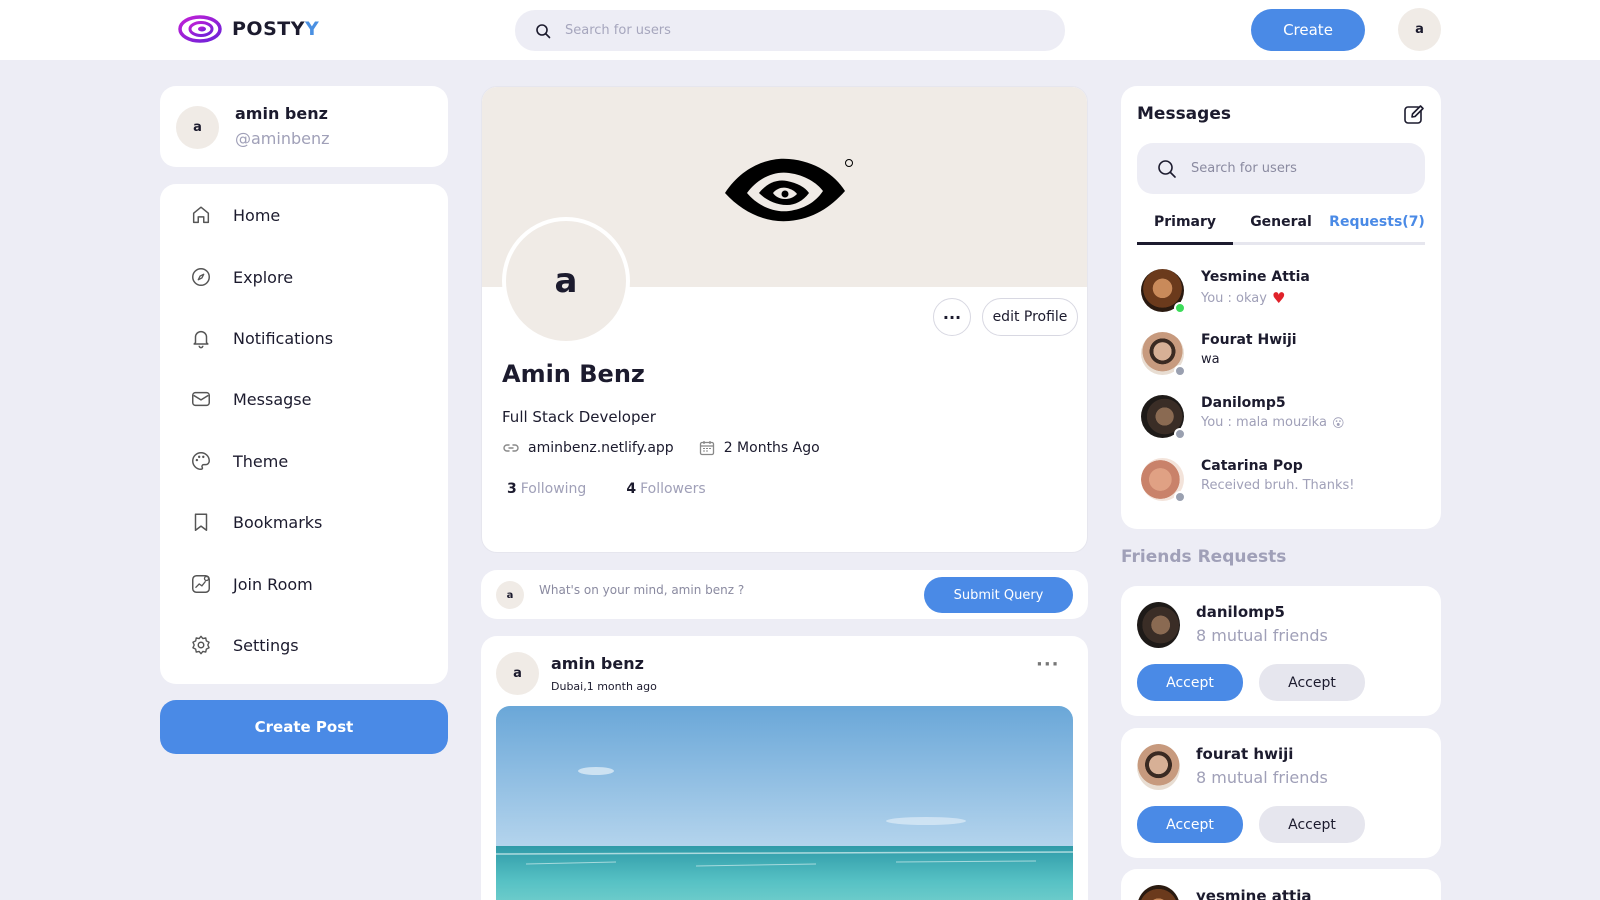  What do you see at coordinates (566, 281) in the screenshot?
I see `profile-avatar: a` at bounding box center [566, 281].